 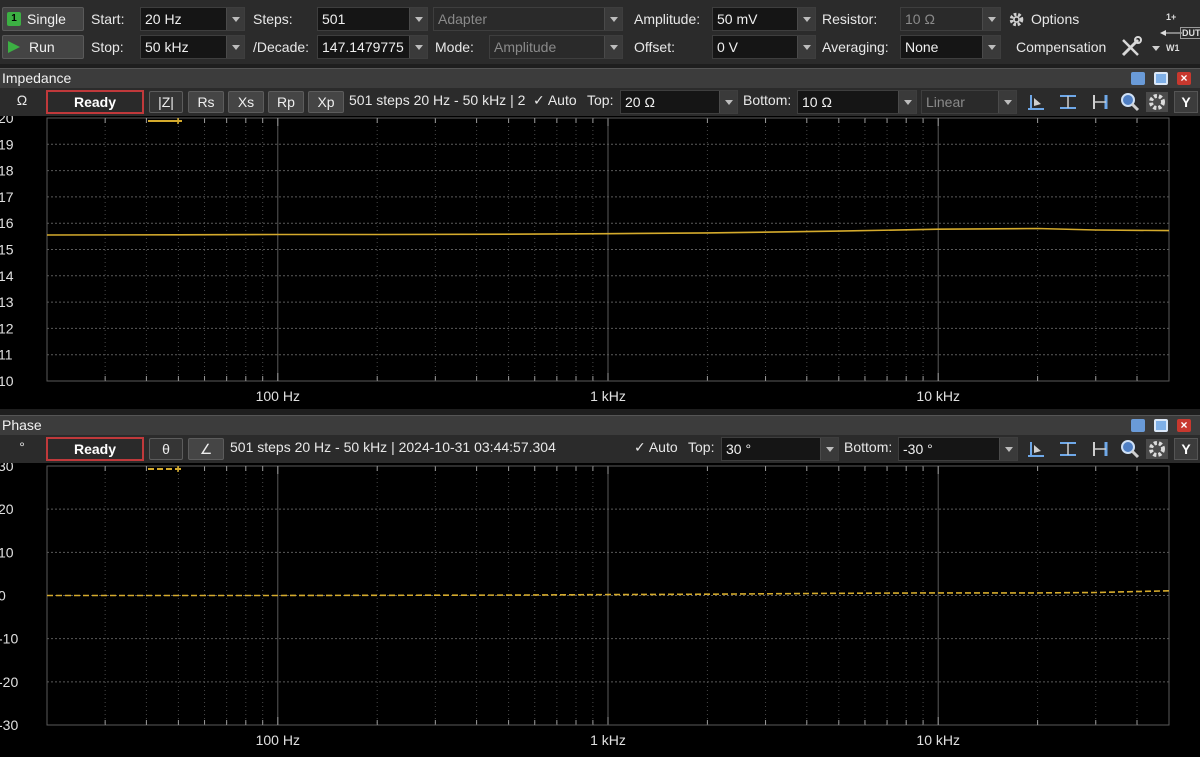 What do you see at coordinates (600, 100) in the screenshot?
I see `top-label: Top:` at bounding box center [600, 100].